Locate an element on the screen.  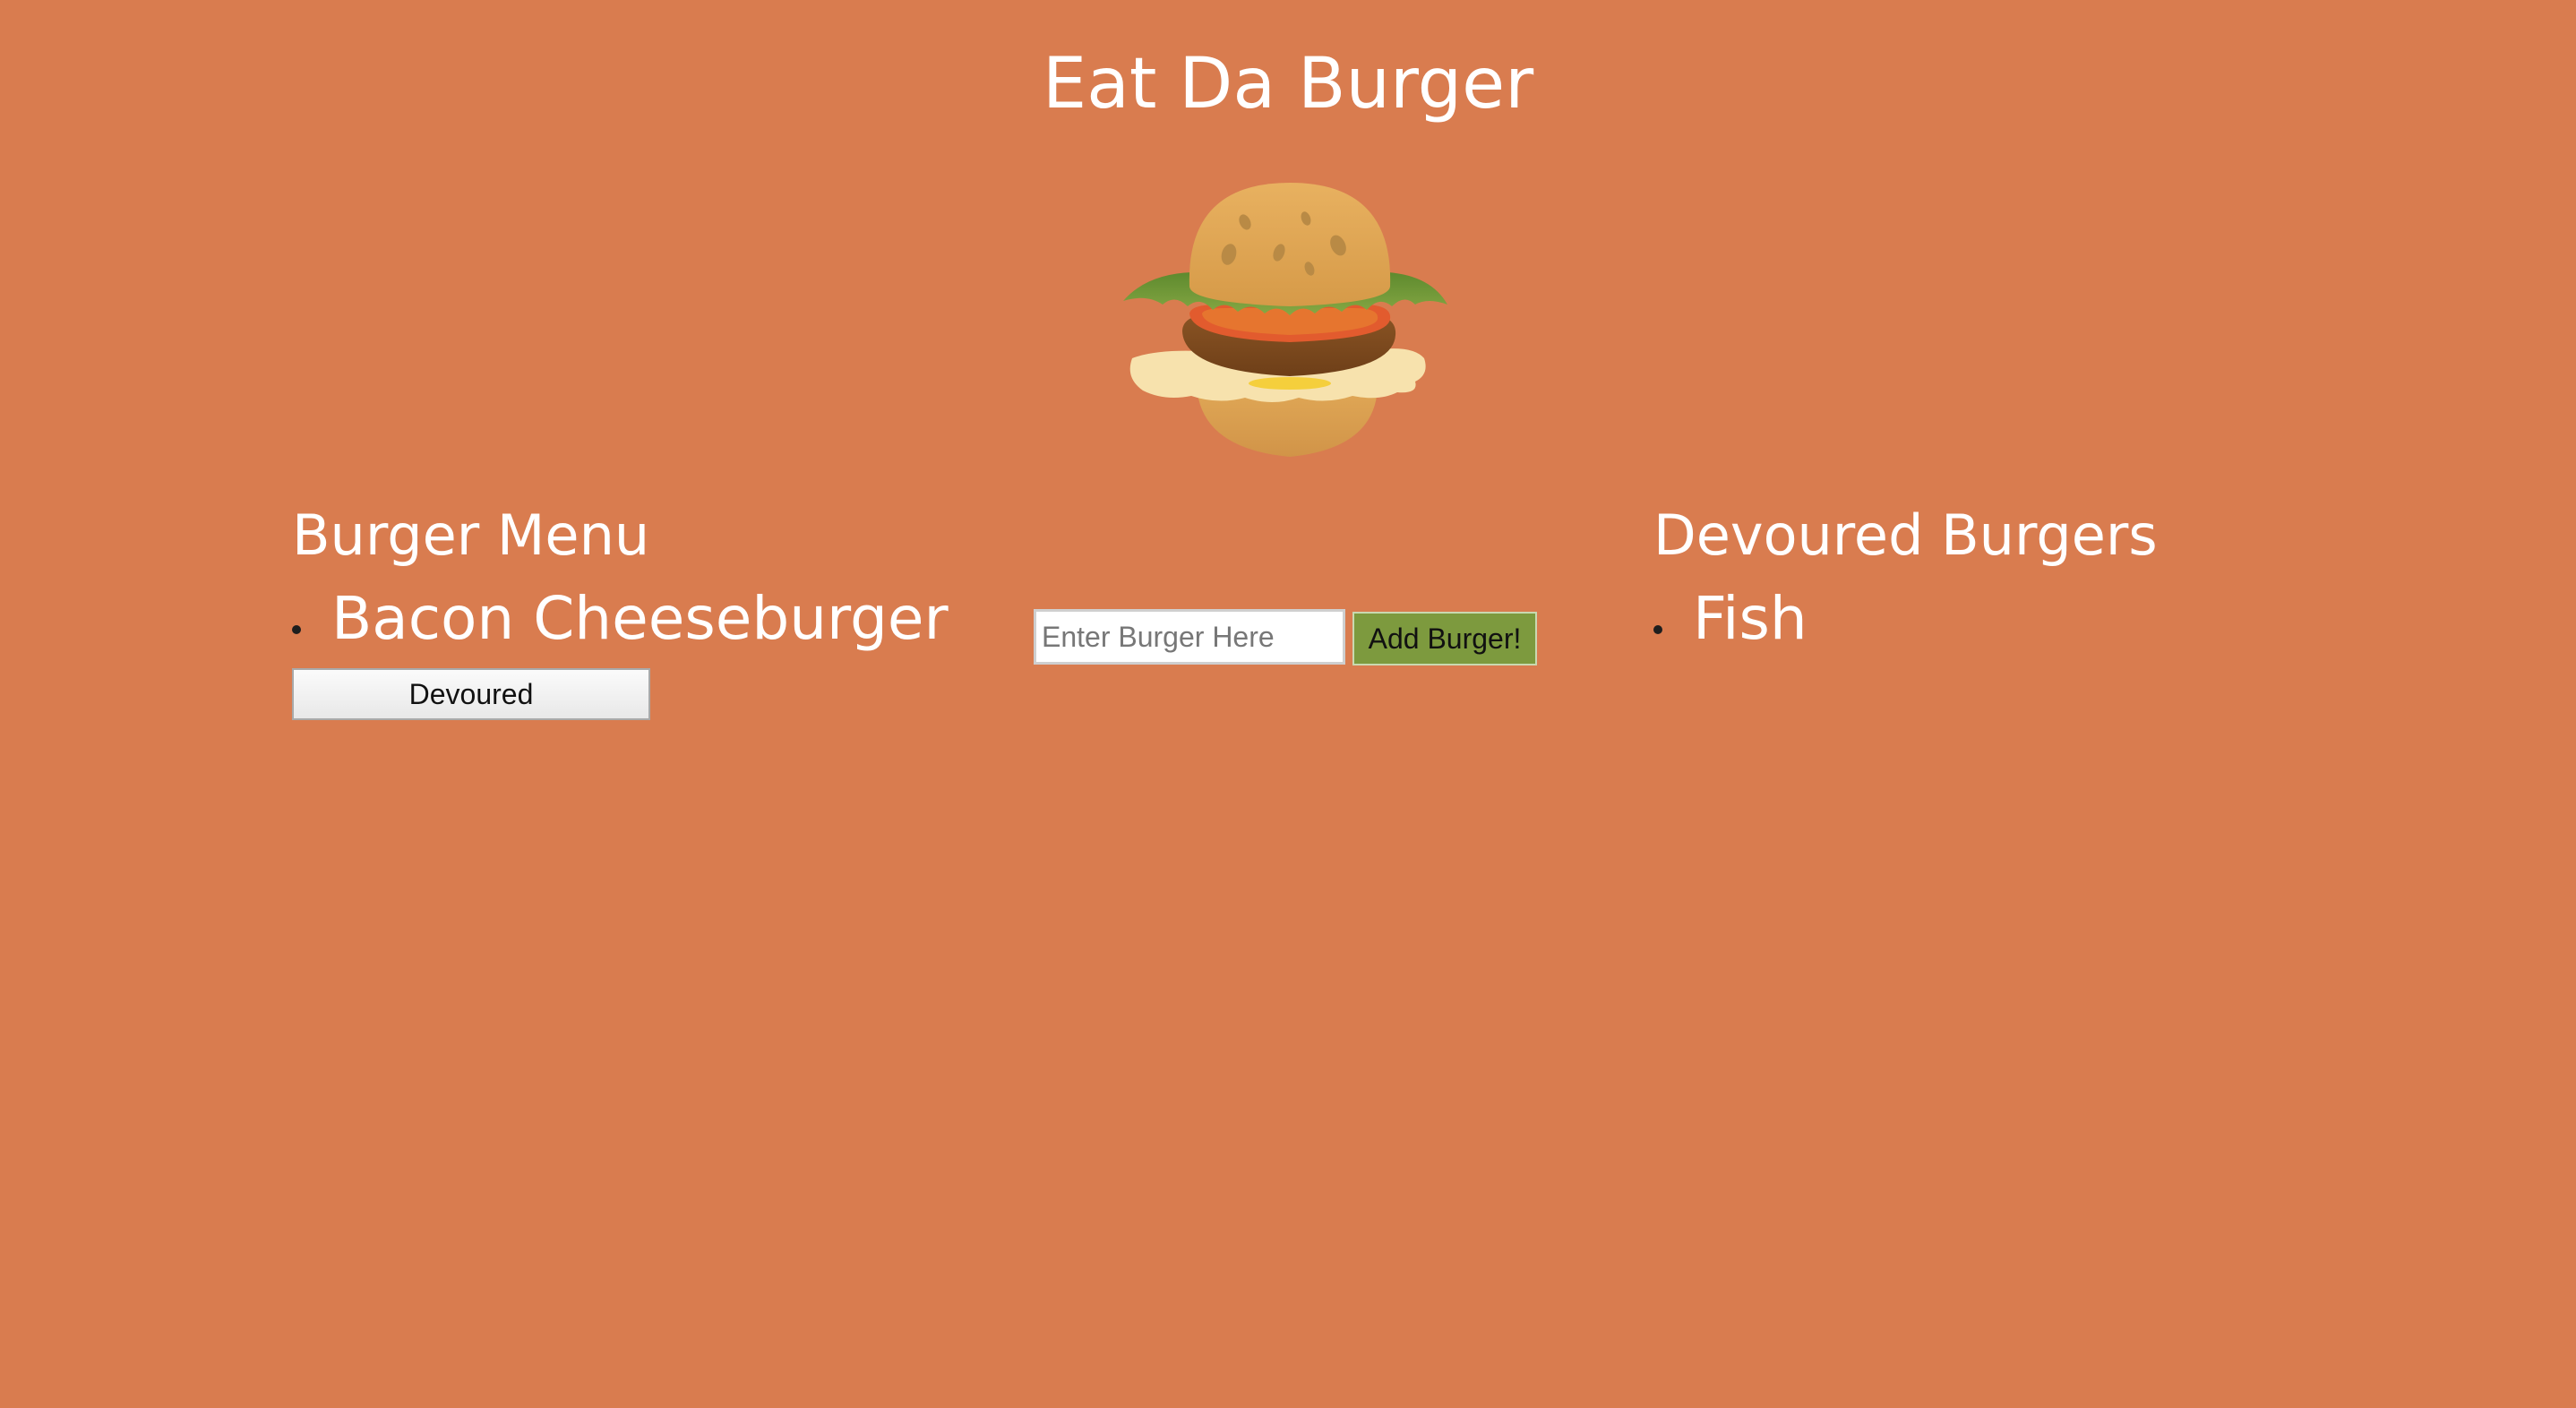
burger-name-input is located at coordinates (1189, 637).